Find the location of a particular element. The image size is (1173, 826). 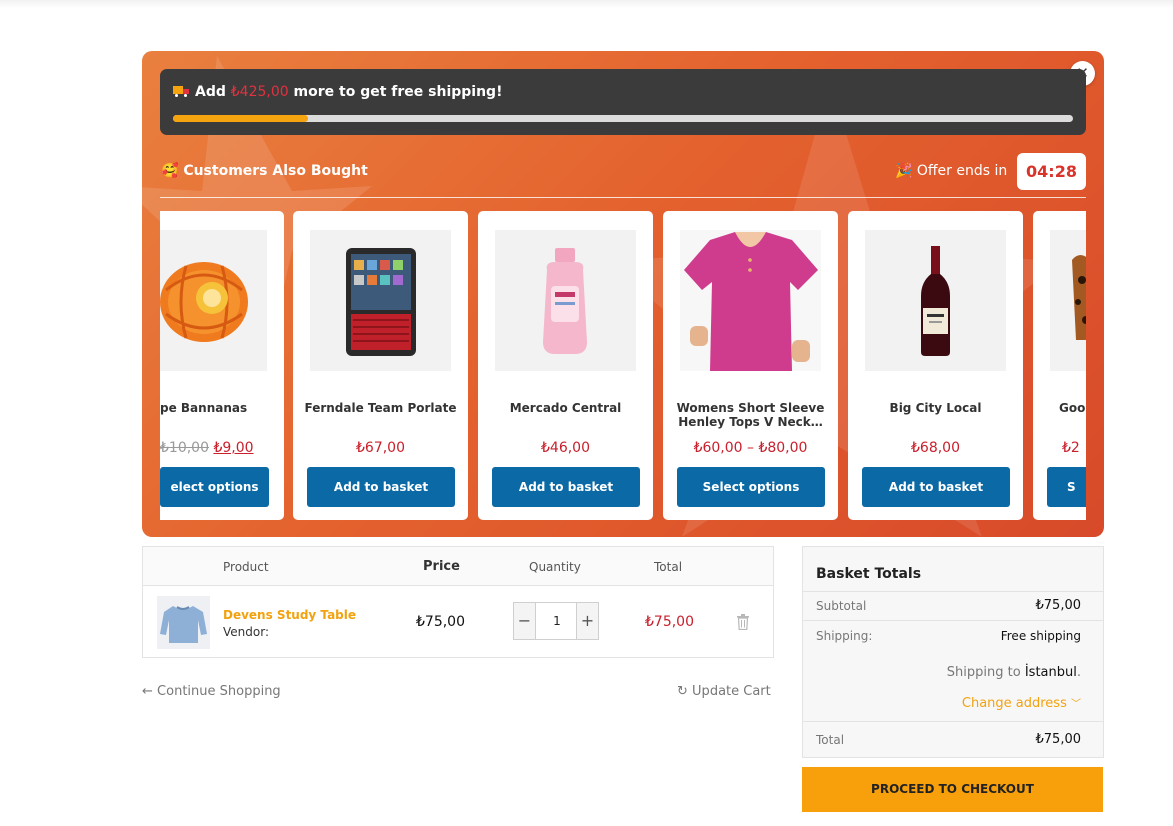

product-card: Mercado Central ₺46,00 Add to basket is located at coordinates (565, 365).